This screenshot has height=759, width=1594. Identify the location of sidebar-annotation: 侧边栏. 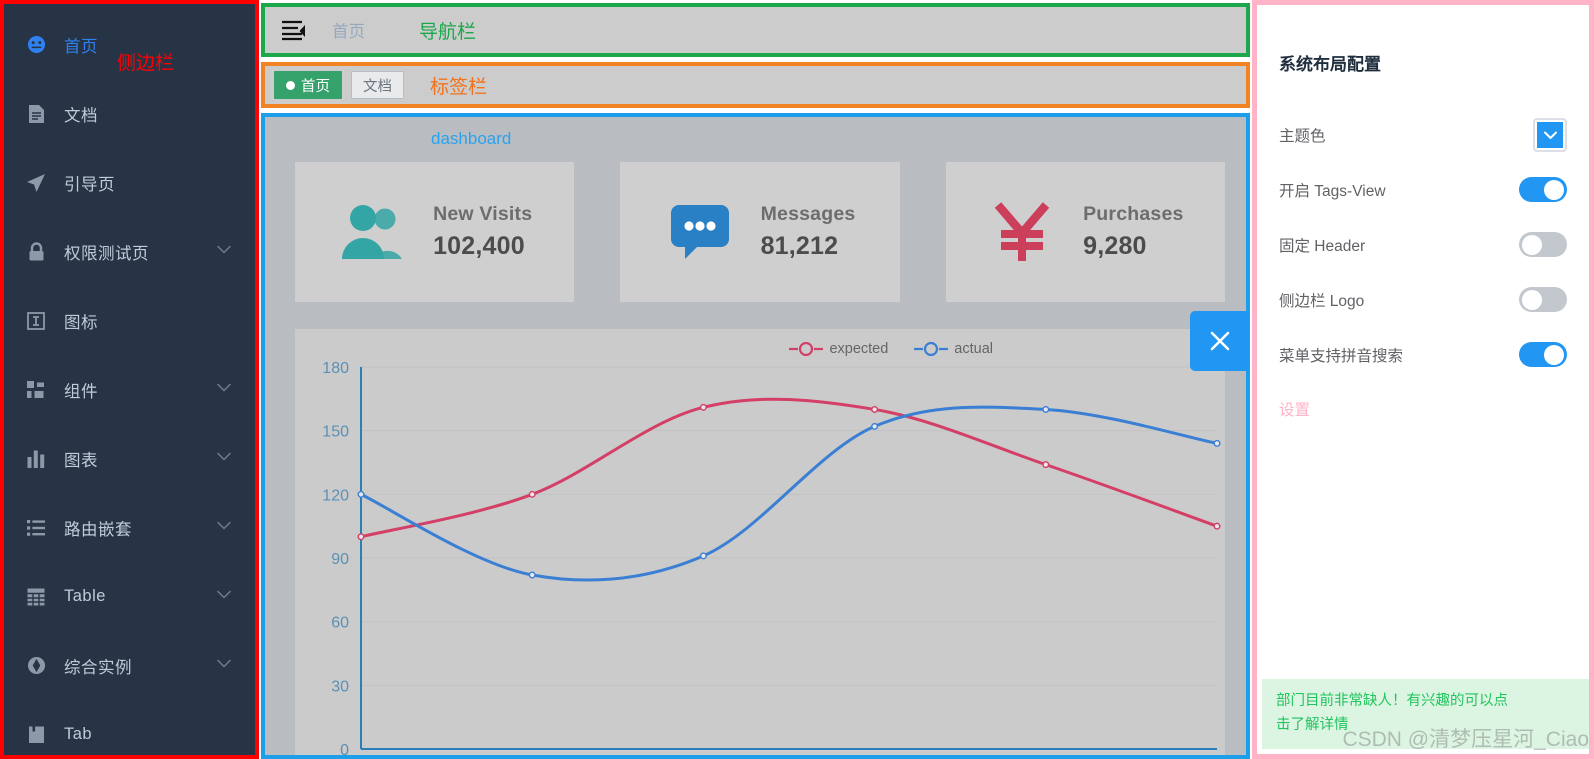
(146, 63).